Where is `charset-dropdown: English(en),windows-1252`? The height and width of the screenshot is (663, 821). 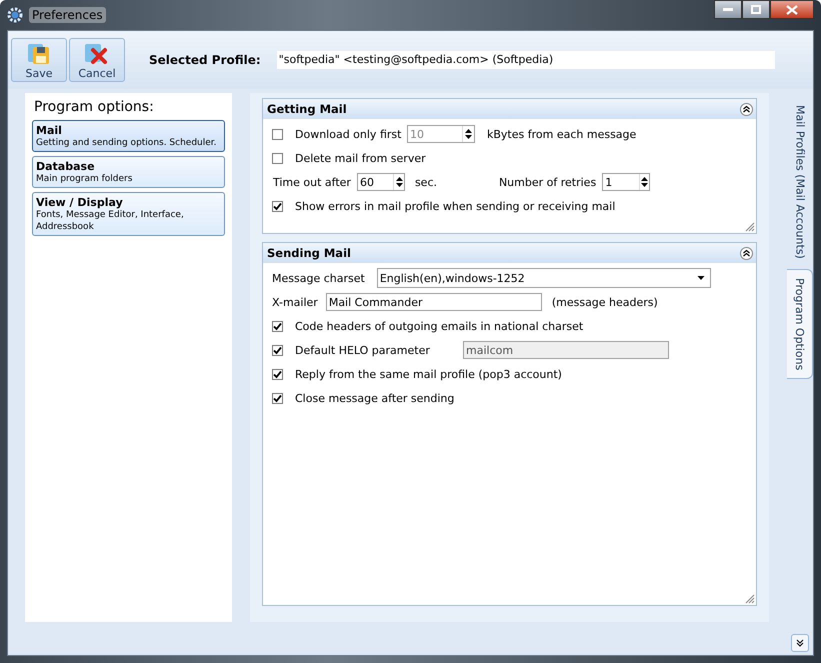 charset-dropdown: English(en),windows-1252 is located at coordinates (543, 278).